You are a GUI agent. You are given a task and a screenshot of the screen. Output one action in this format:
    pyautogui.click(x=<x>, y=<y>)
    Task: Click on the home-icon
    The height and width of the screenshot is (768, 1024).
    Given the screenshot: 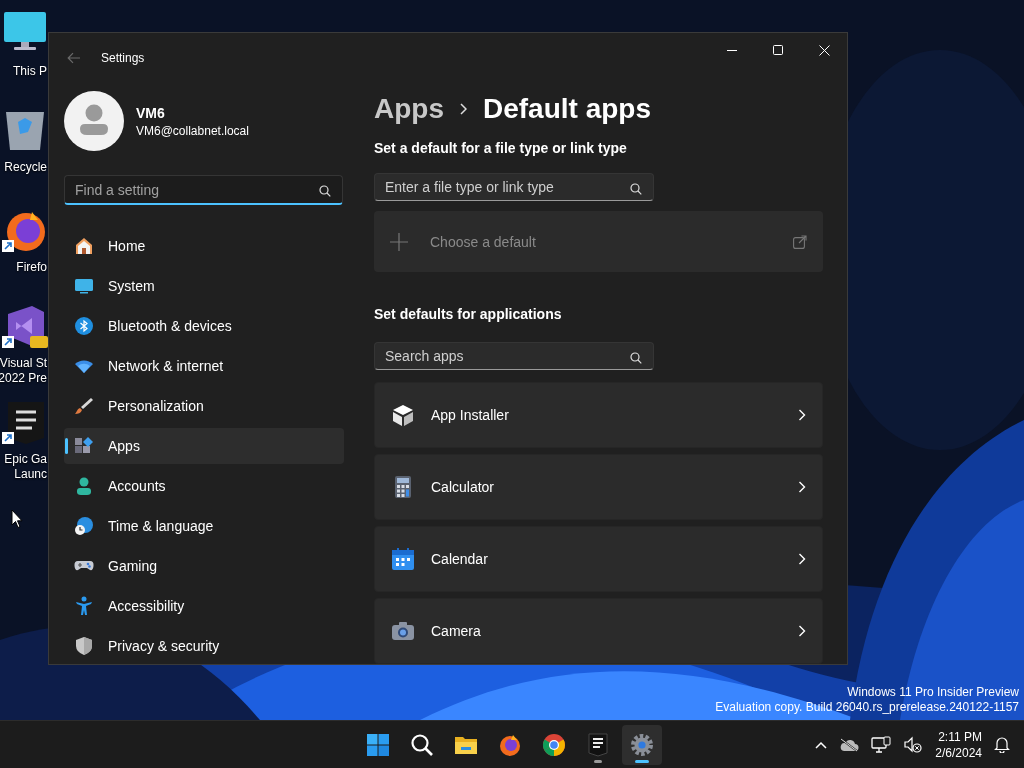 What is the action you would take?
    pyautogui.click(x=84, y=246)
    